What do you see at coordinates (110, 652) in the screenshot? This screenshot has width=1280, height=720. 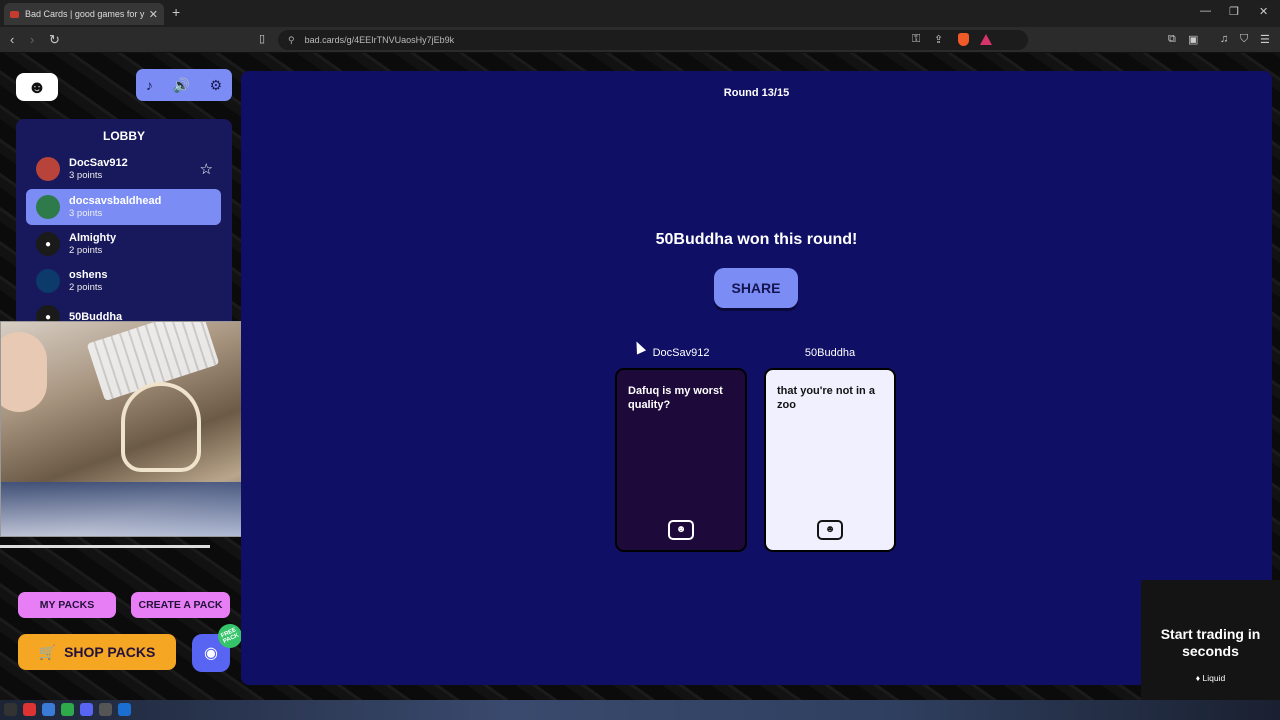 I see `shop-packs-label: SHOP PACKS` at bounding box center [110, 652].